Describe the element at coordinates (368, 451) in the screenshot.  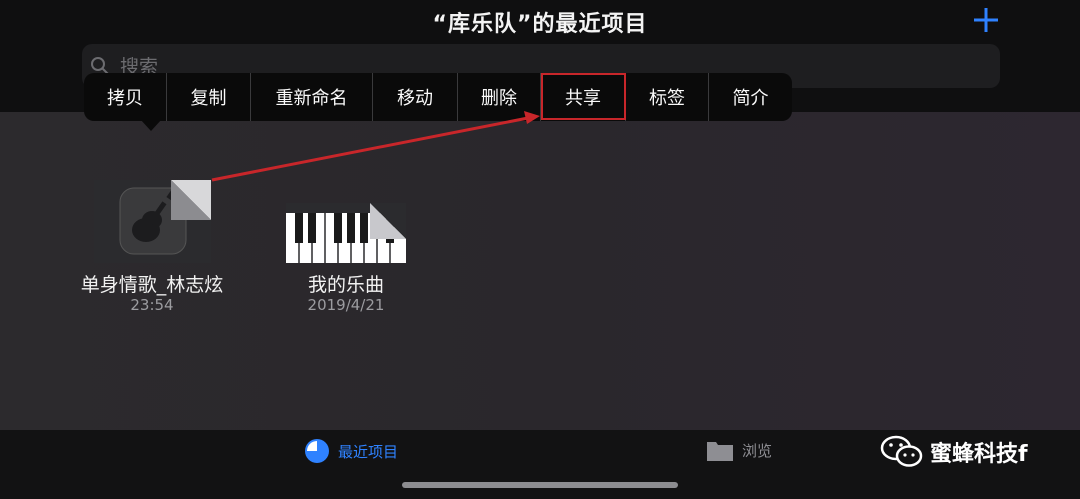
I see `tab-recent-label: 最近项目` at that location.